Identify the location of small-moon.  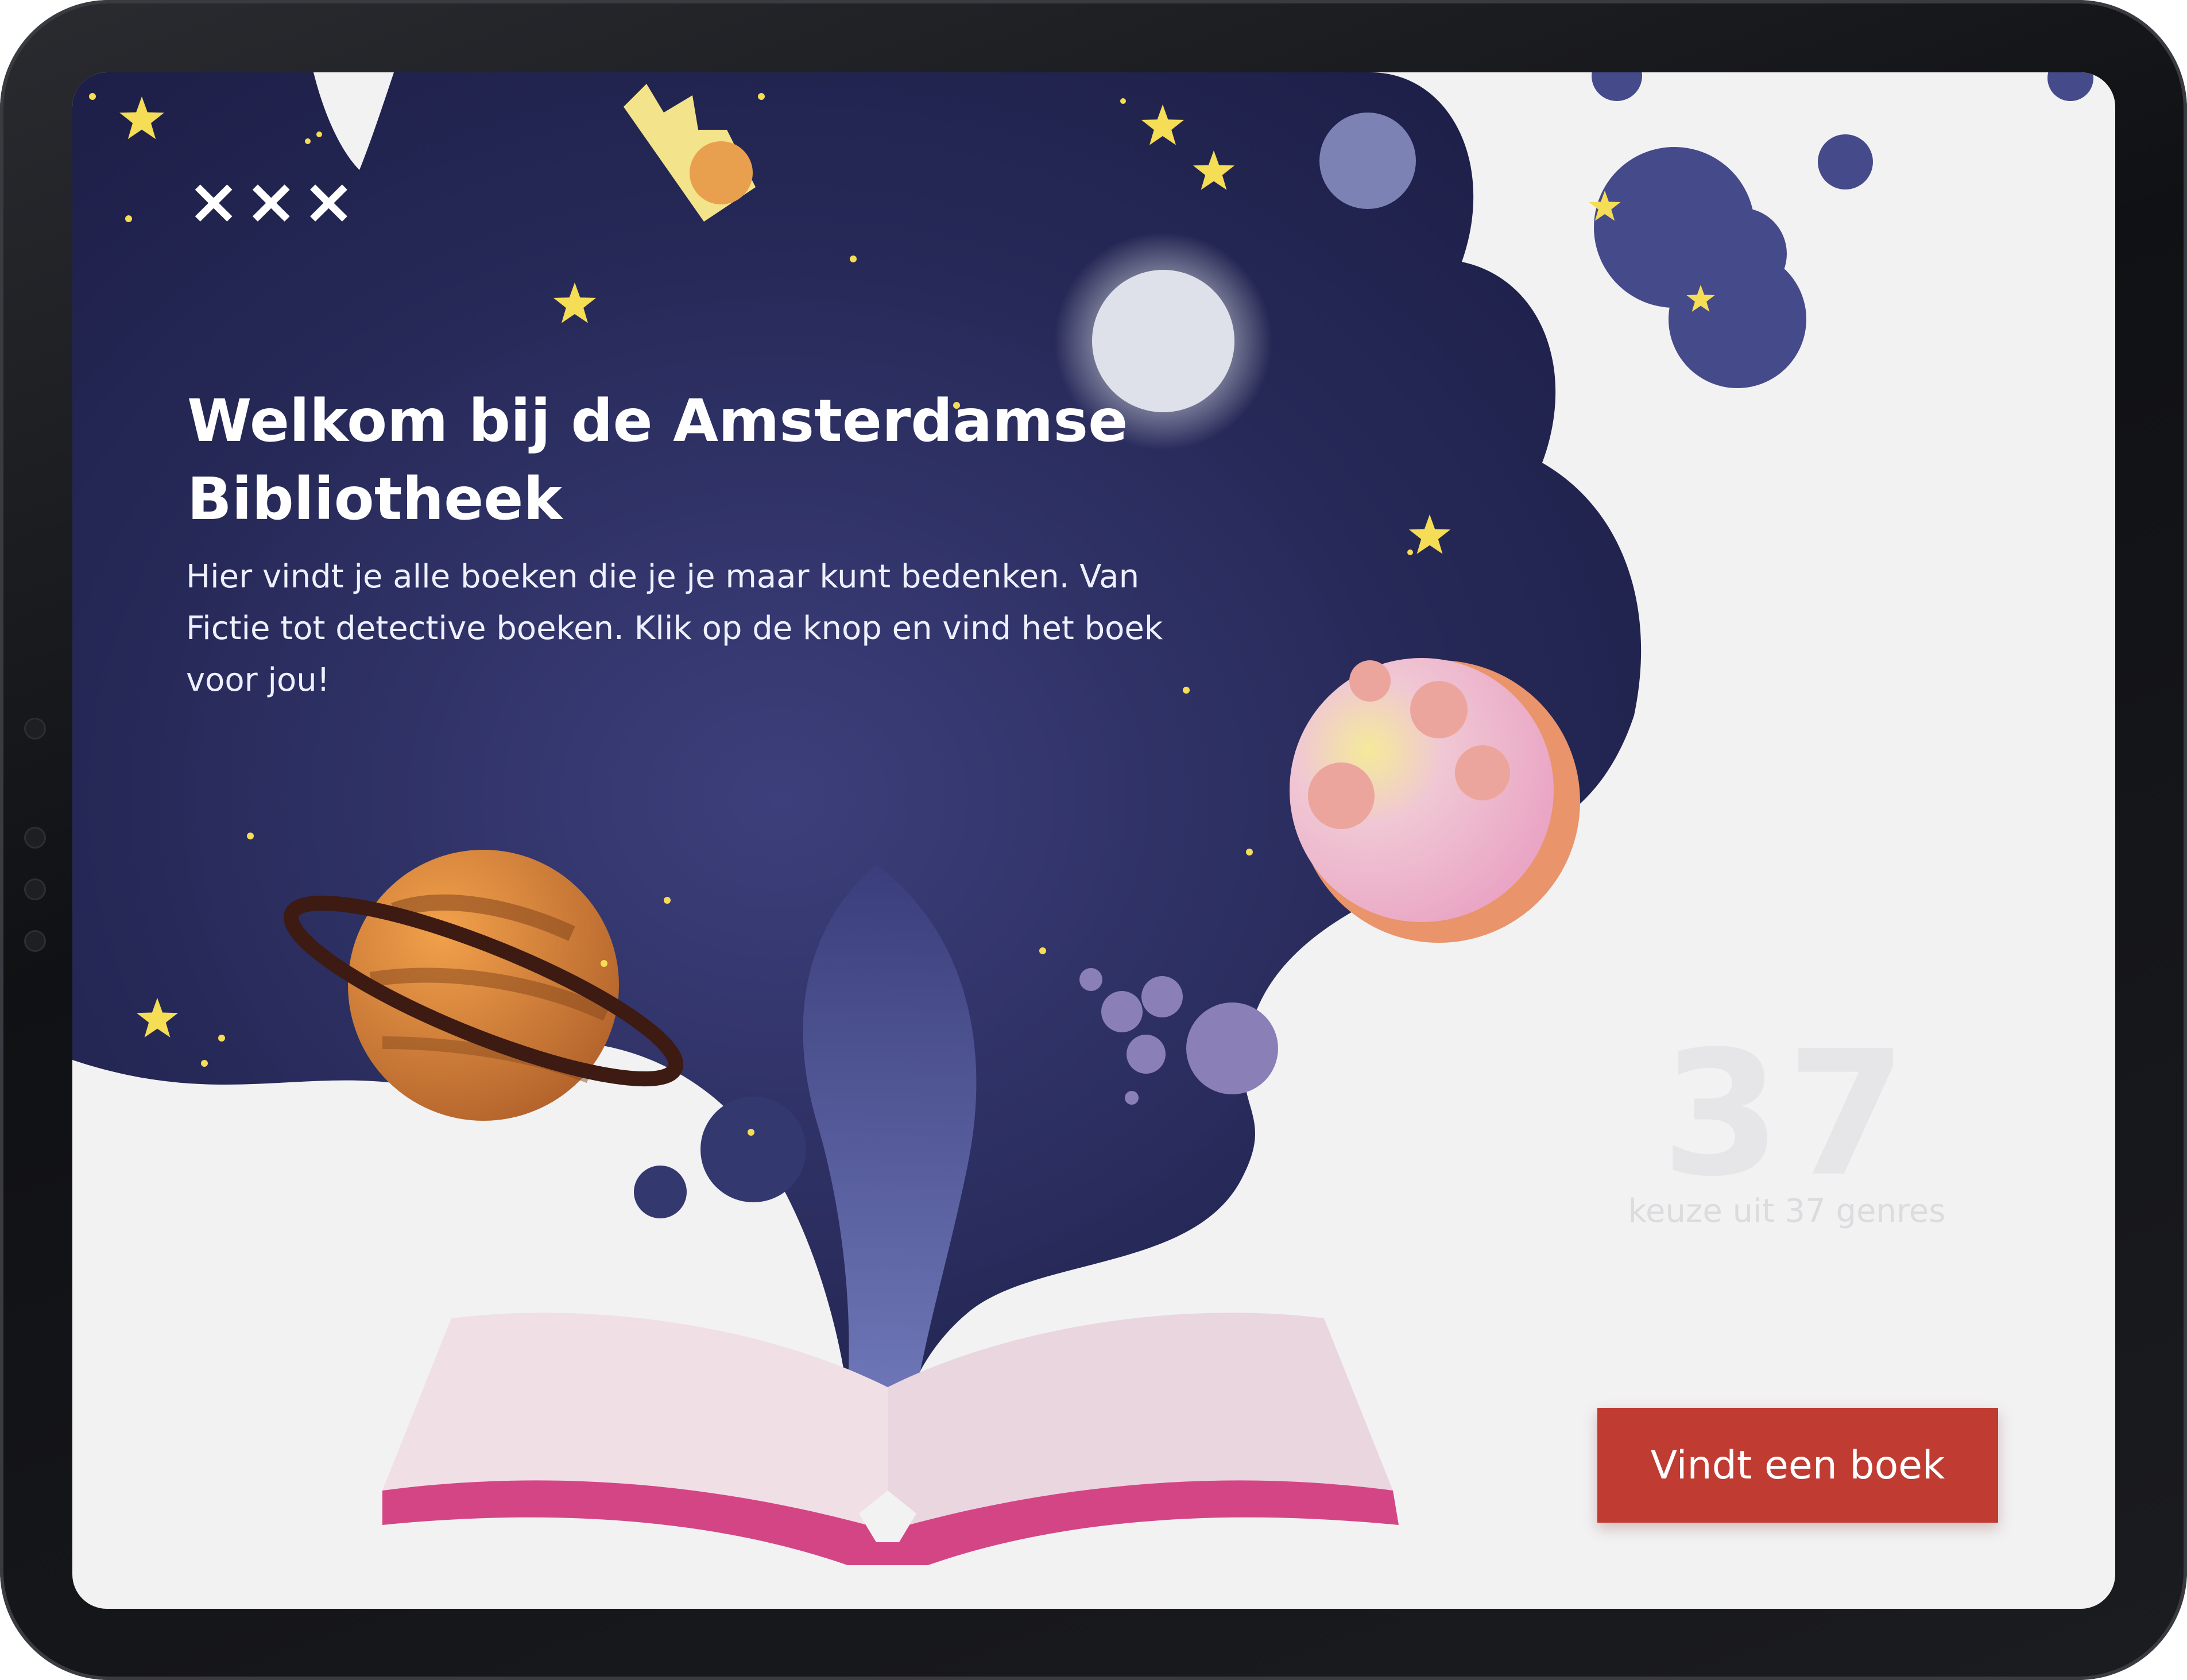
(1367, 161).